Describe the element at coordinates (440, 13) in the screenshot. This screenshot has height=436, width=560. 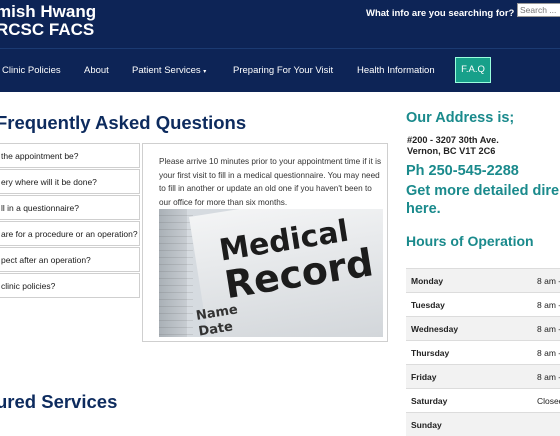
I see `search-label: What info are you searching for?` at that location.